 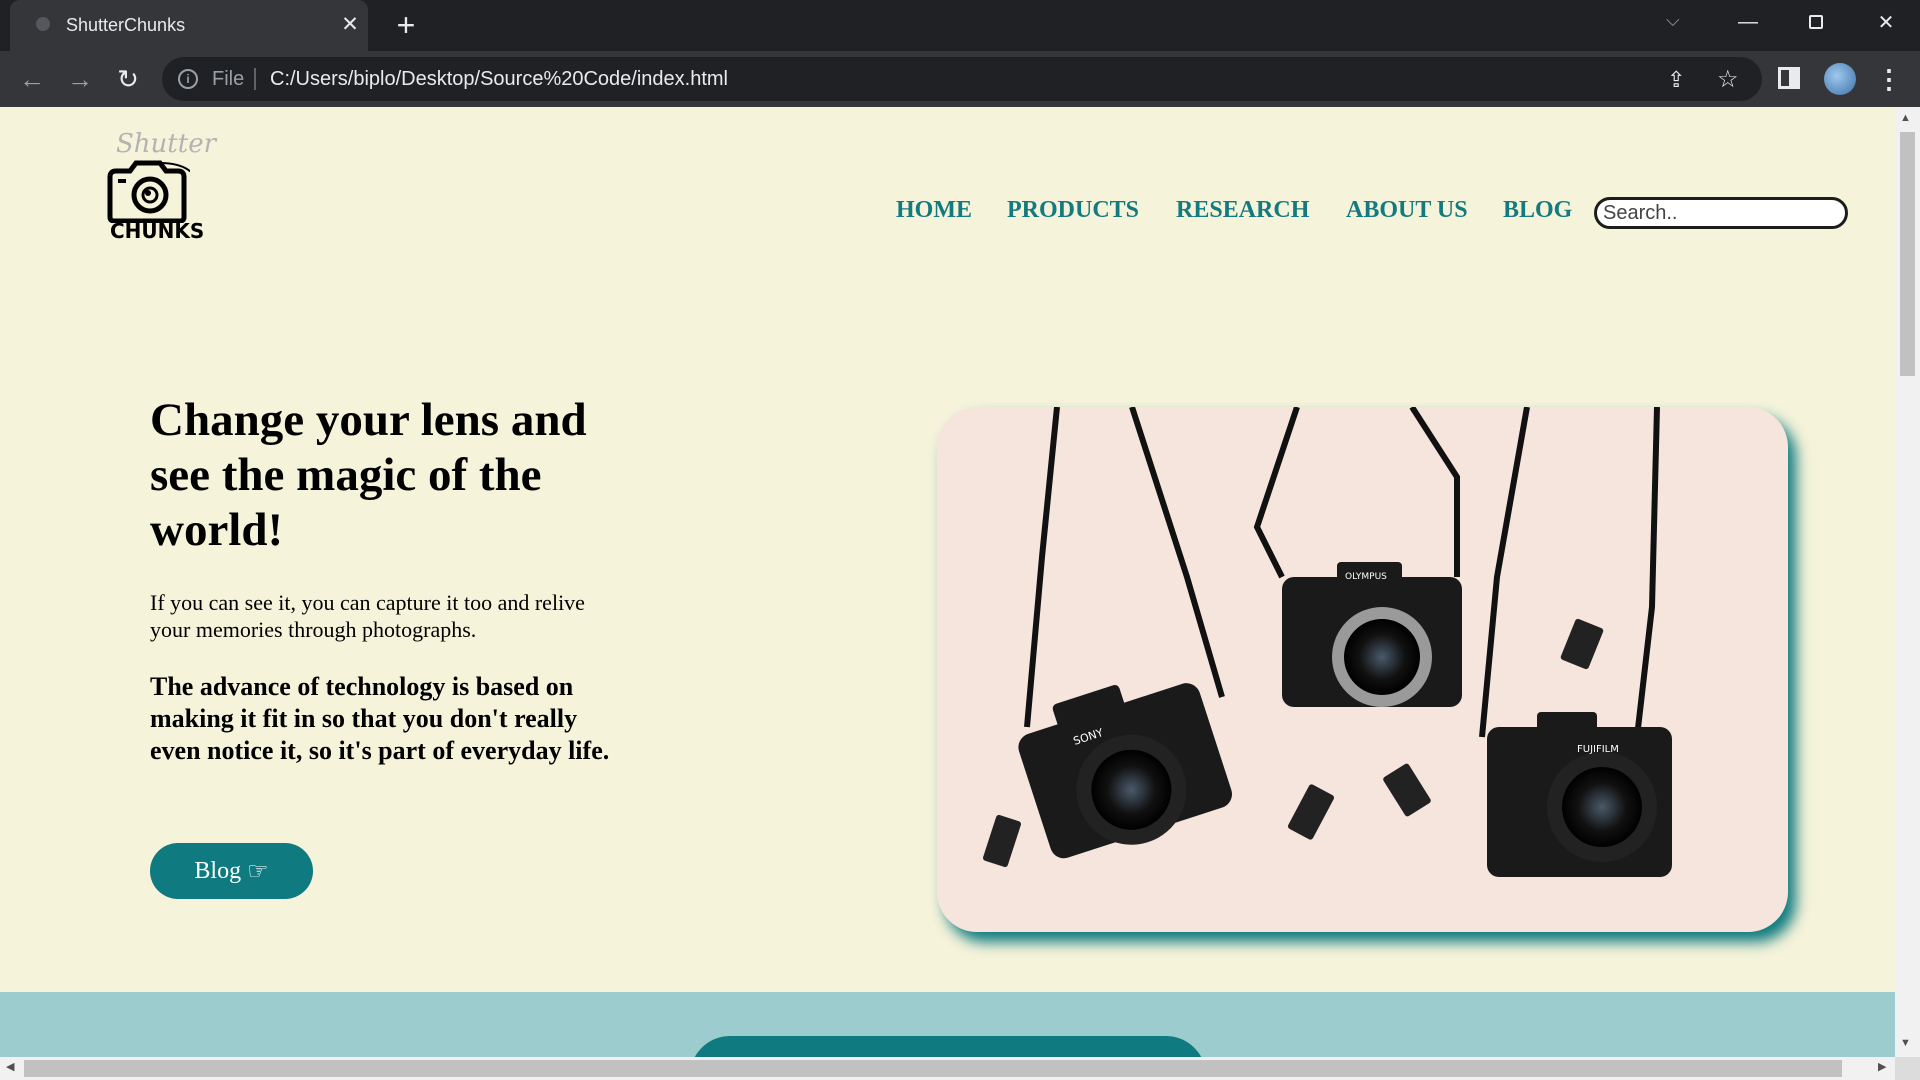 I want to click on menu-icon: ⋮, so click(x=1889, y=79).